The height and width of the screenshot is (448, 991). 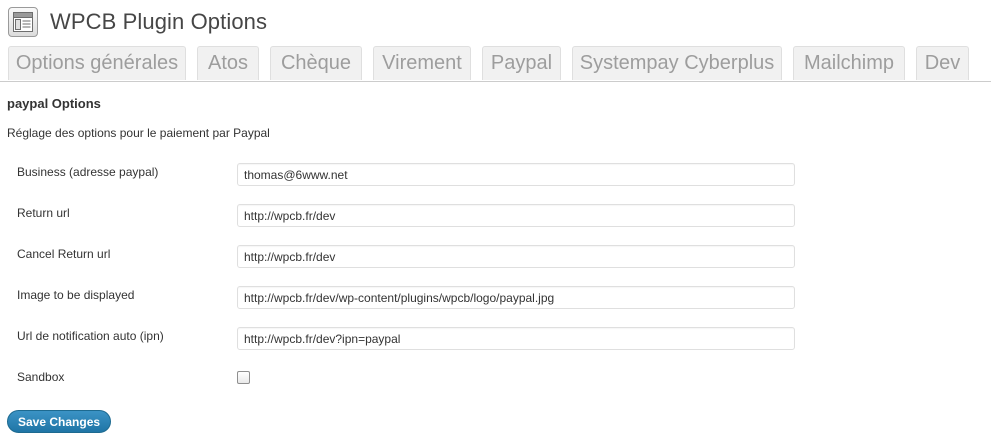 I want to click on tab-systempay-cyberplus: Systempay Cyberplus, so click(x=677, y=63).